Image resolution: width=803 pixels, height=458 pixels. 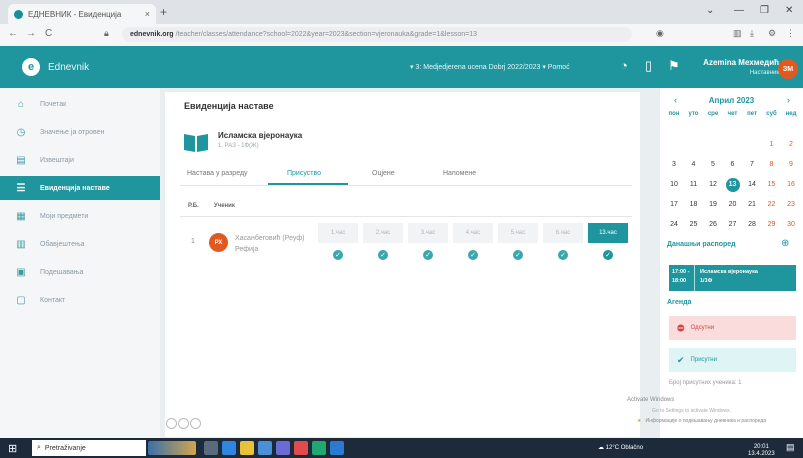 I want to click on word-icon, so click(x=337, y=448).